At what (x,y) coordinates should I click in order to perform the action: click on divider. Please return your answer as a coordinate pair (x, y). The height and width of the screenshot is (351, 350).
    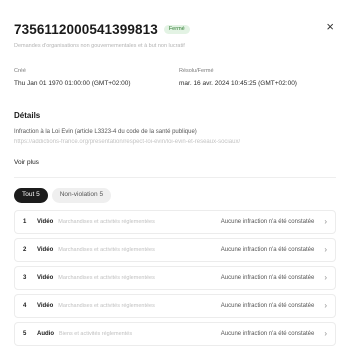
    Looking at the image, I should click on (175, 177).